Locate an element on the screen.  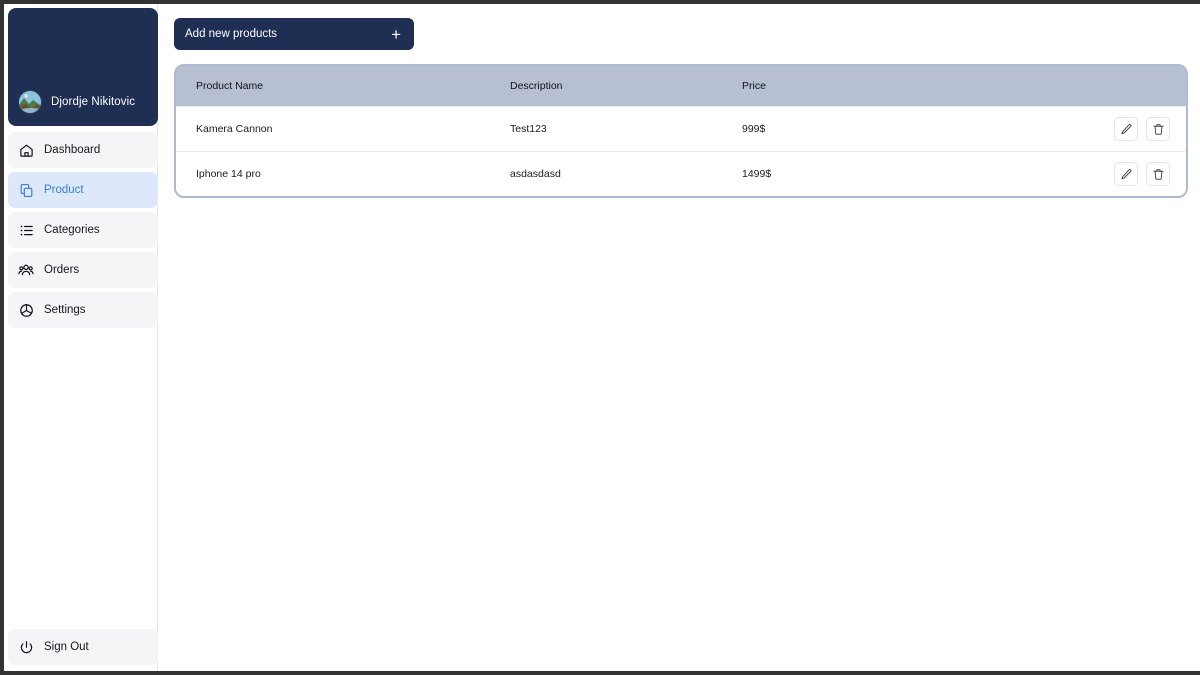
avatar is located at coordinates (30, 102).